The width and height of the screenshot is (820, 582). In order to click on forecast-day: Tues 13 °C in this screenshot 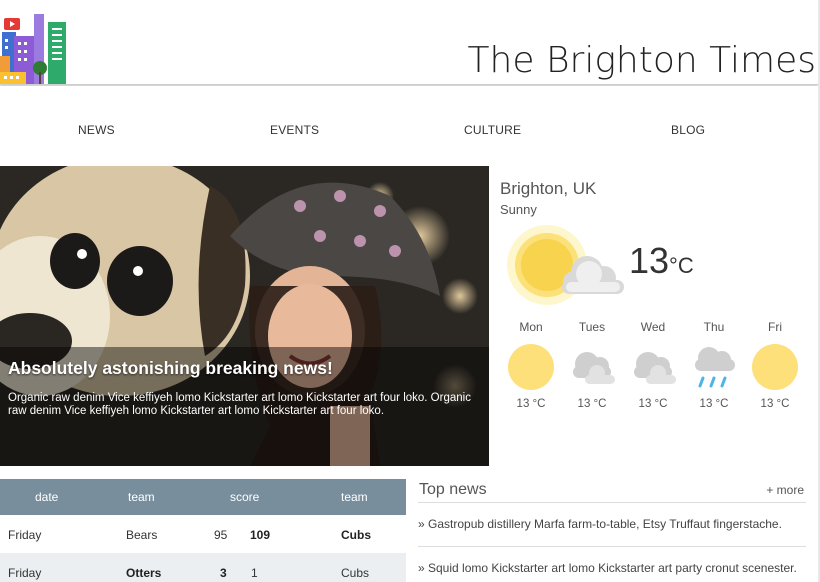, I will do `click(592, 365)`.